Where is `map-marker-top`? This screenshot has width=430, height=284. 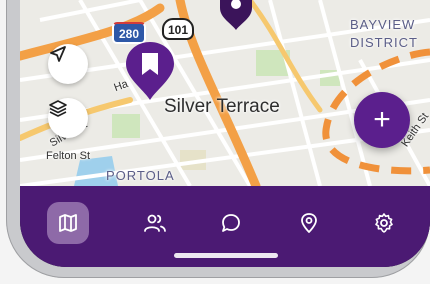 map-marker-top is located at coordinates (236, 15).